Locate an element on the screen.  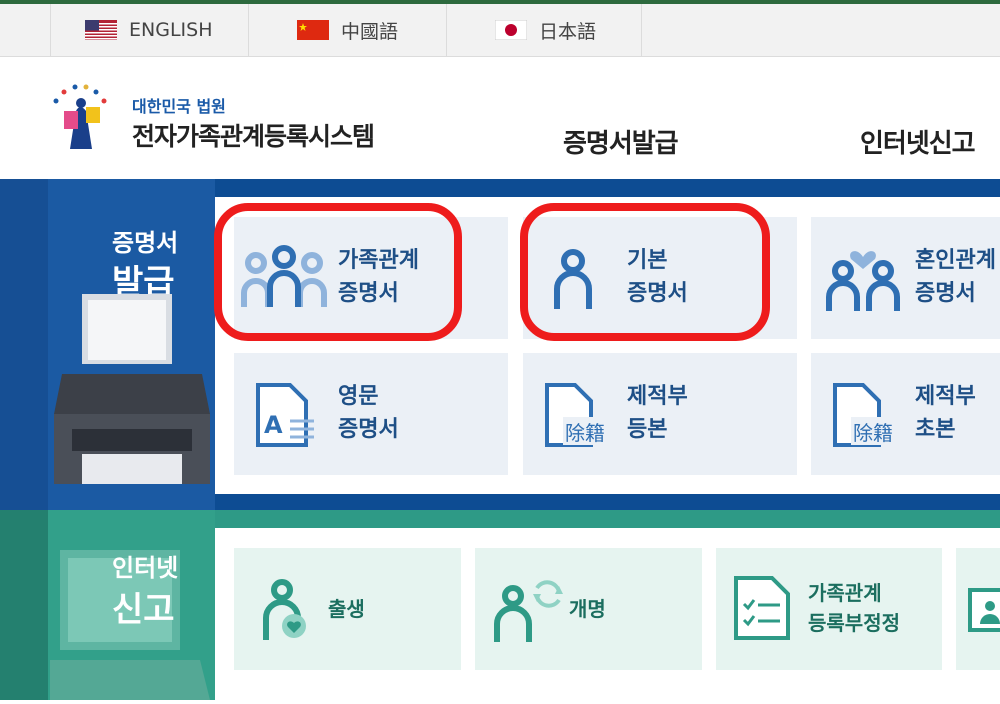
system-name: 전자가족관계등록시스템 is located at coordinates (253, 135).